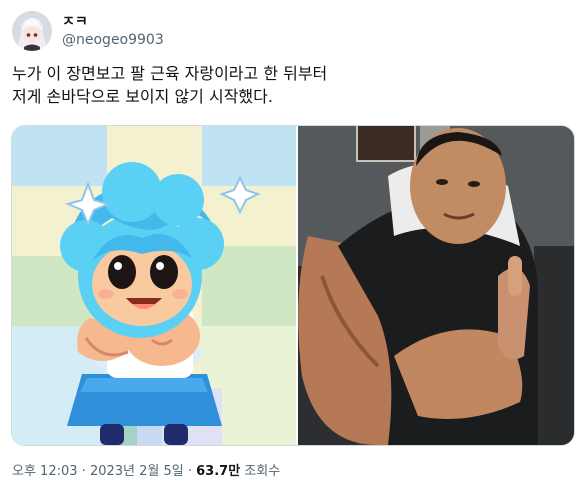 This screenshot has width=584, height=483. I want to click on tweet-line-1: 누가 이 장면보고 팔 근육 자랑이라고 한 뒤부터, so click(170, 73).